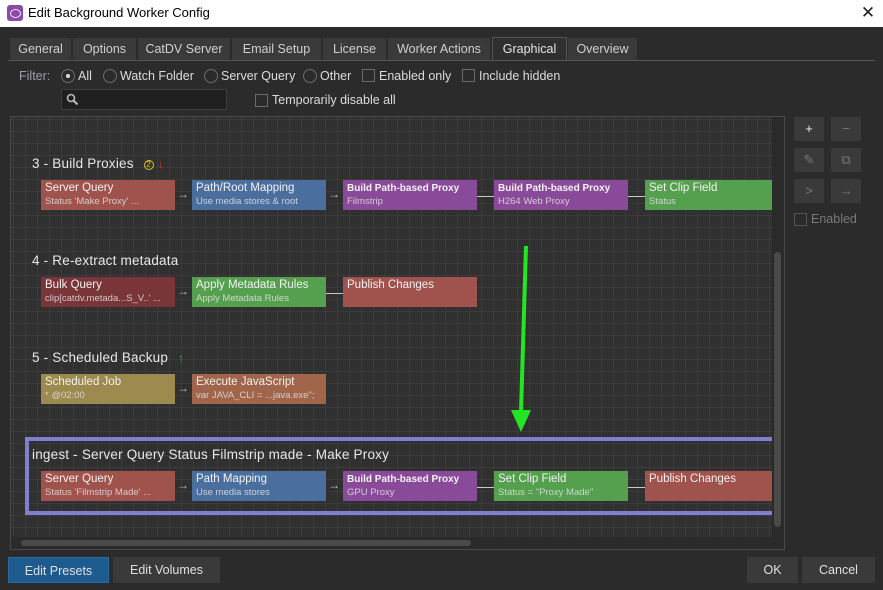  Describe the element at coordinates (838, 570) in the screenshot. I see `cancel-button: Cancel` at that location.